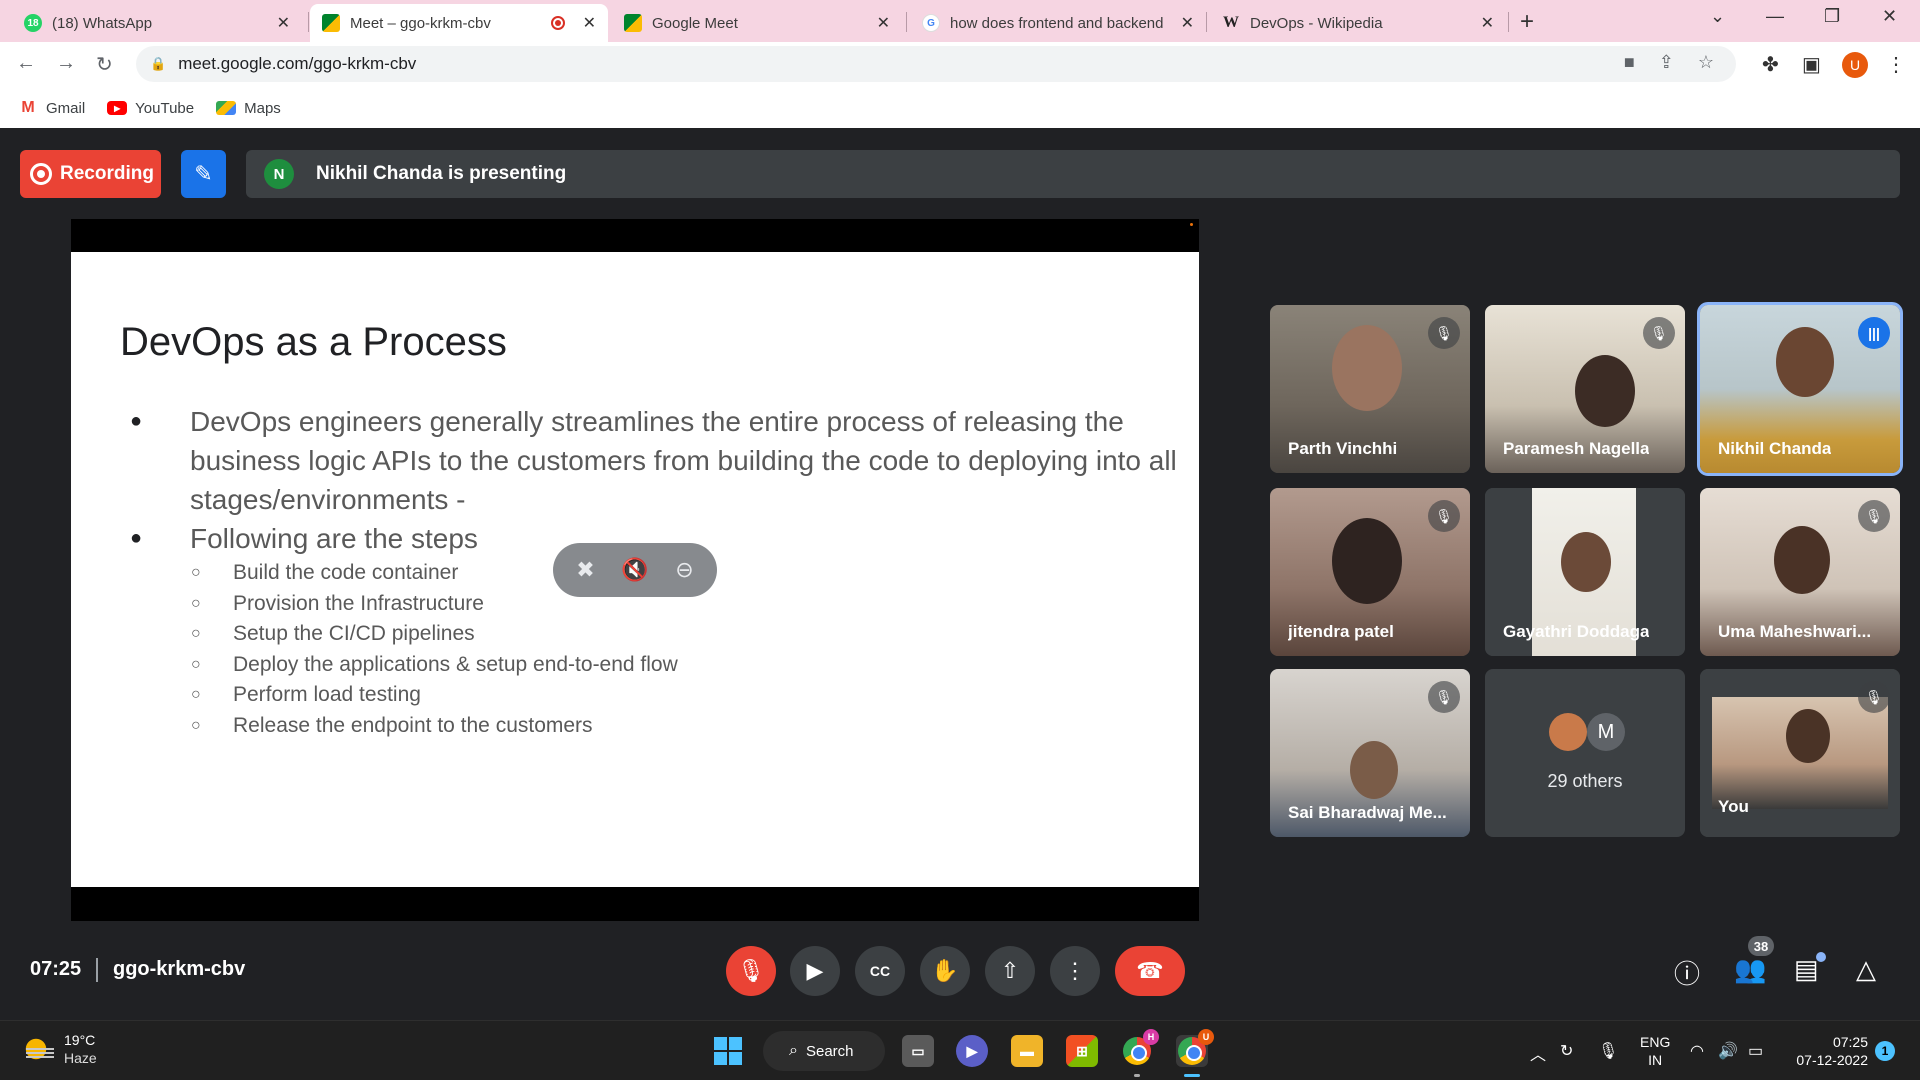  Describe the element at coordinates (1082, 1051) in the screenshot. I see `microsoft-store-icon: ⊞` at that location.